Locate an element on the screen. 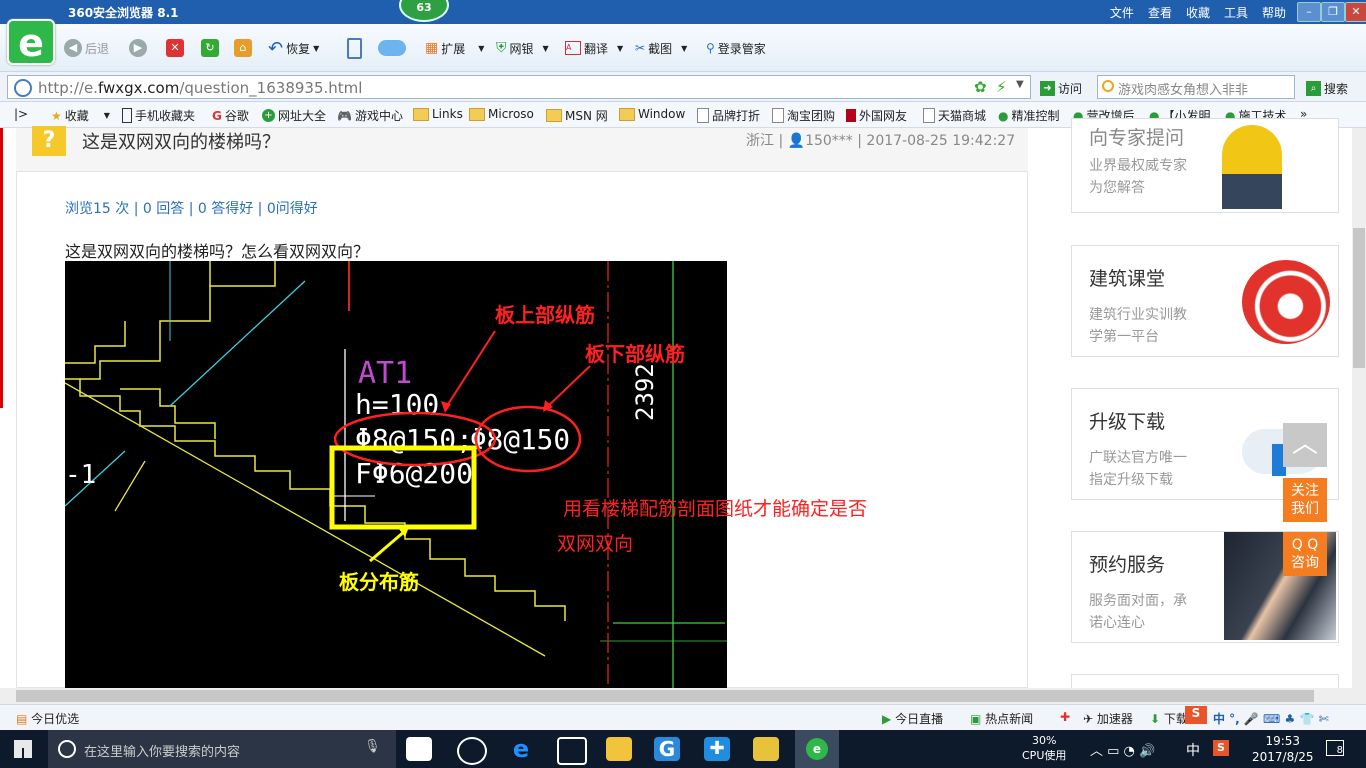 The height and width of the screenshot is (768, 1366). search-button: ⌕ 搜索 is located at coordinates (1327, 88).